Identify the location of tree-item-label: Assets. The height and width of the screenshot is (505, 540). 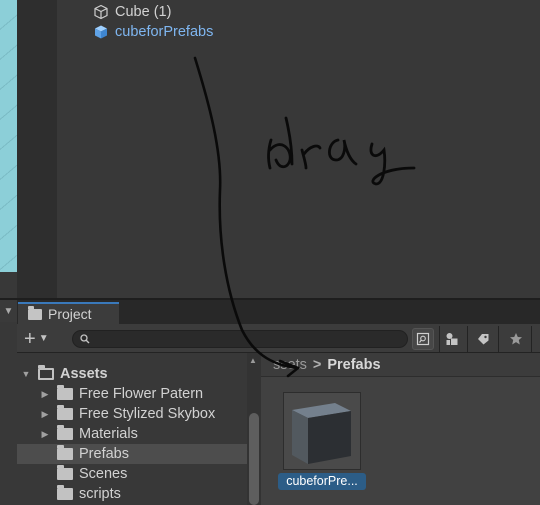
(84, 374).